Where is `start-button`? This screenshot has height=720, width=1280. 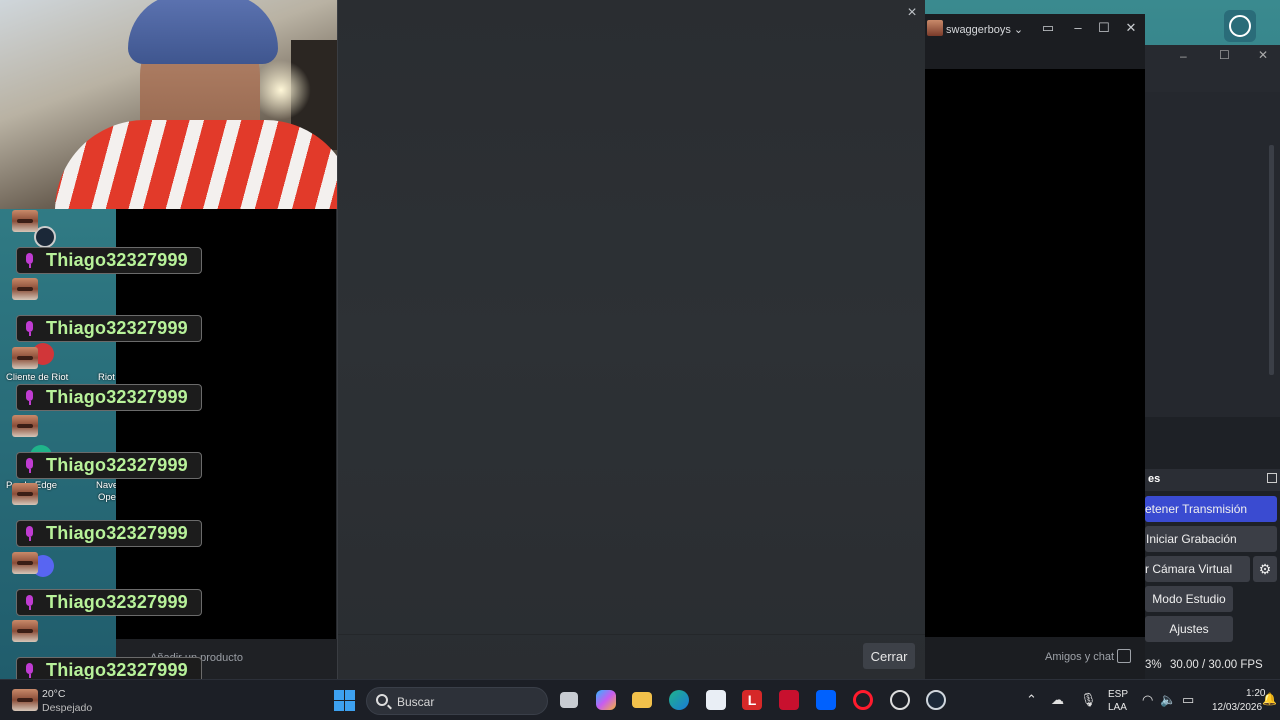
start-button is located at coordinates (344, 700).